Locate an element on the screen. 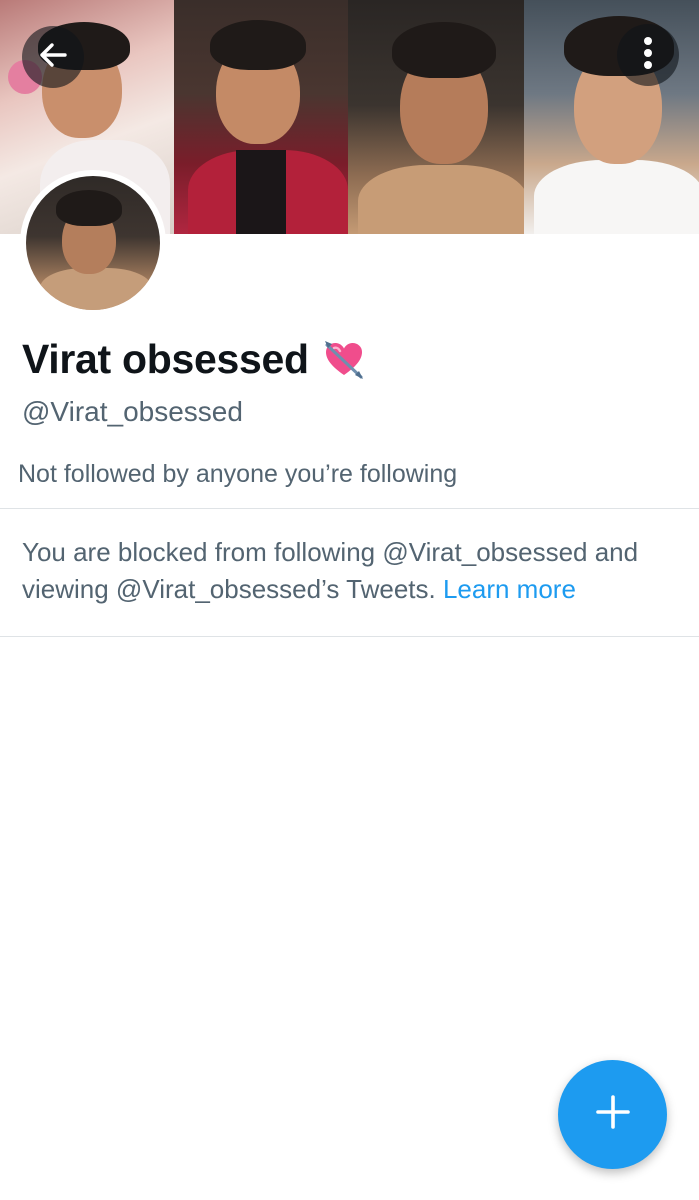  compose-tweet-button is located at coordinates (612, 1114).